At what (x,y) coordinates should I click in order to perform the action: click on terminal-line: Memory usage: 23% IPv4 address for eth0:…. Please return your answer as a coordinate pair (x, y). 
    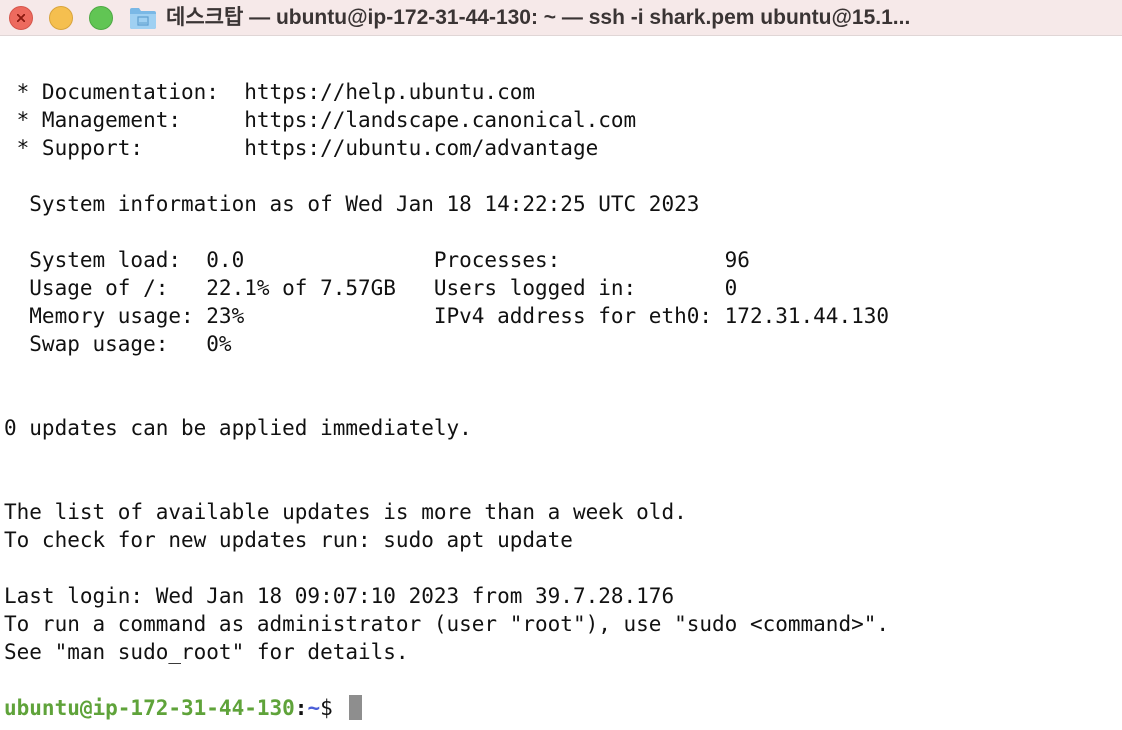
    Looking at the image, I should click on (447, 316).